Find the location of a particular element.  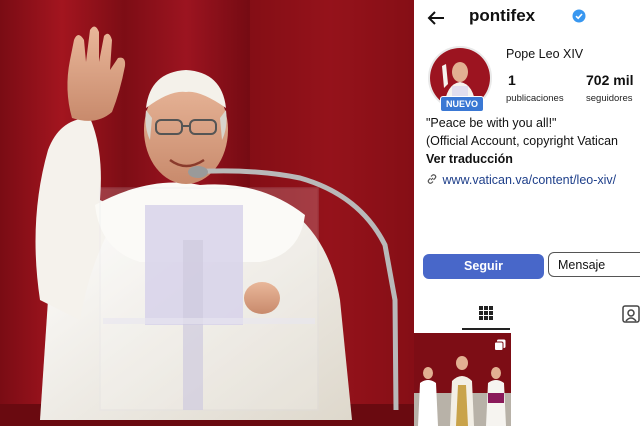

see-translation-link: Ver traducción is located at coordinates (469, 159).